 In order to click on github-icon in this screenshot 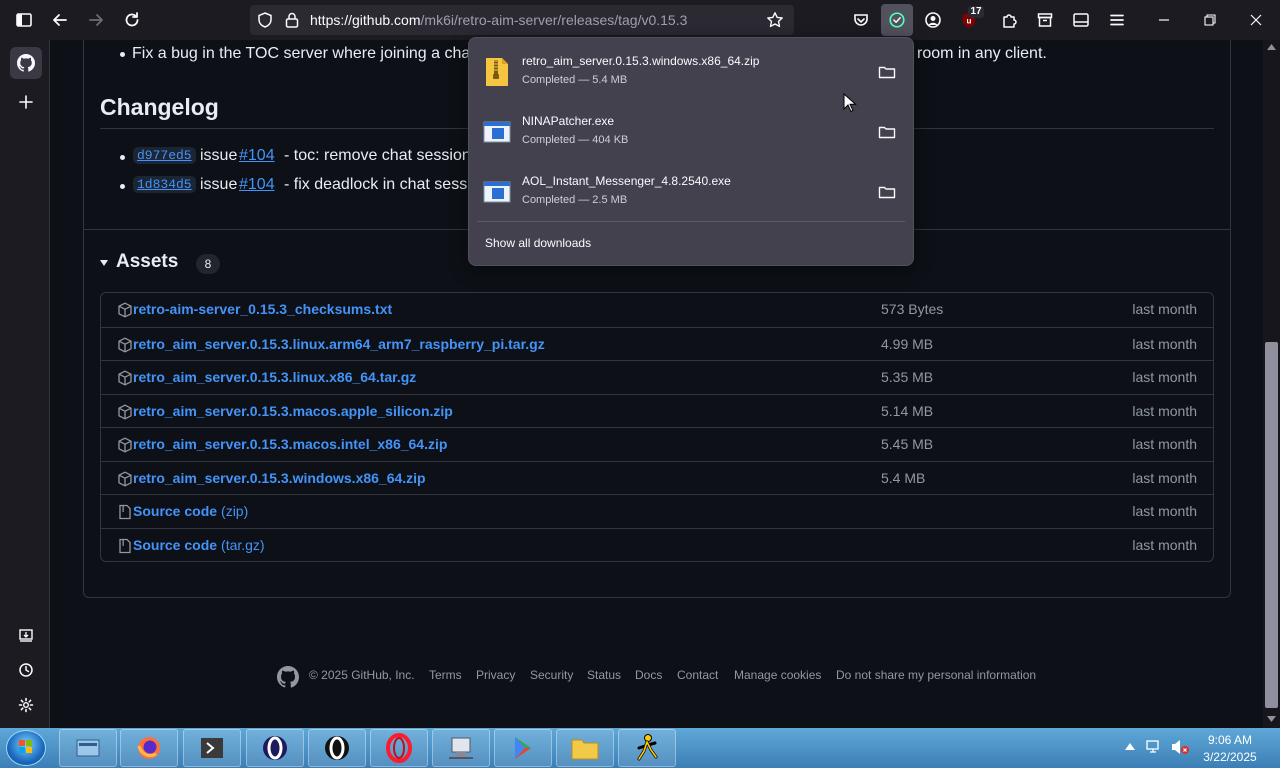, I will do `click(26, 63)`.